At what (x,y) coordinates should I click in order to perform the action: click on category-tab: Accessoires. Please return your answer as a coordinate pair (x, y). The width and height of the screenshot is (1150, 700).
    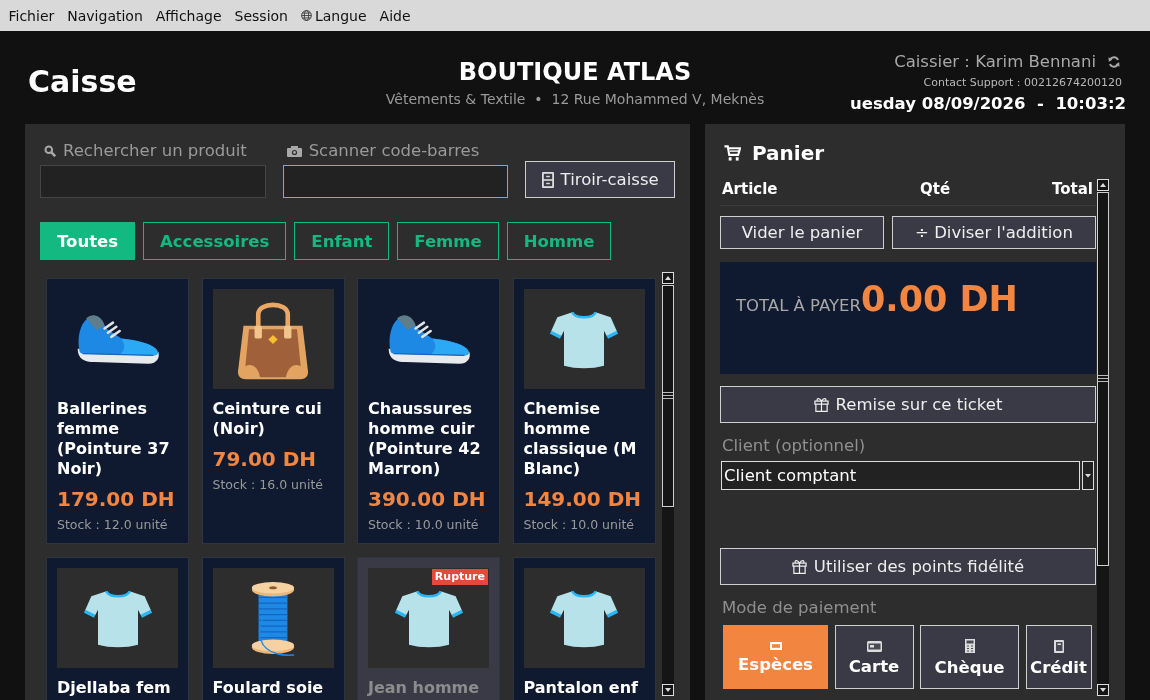
    Looking at the image, I should click on (215, 241).